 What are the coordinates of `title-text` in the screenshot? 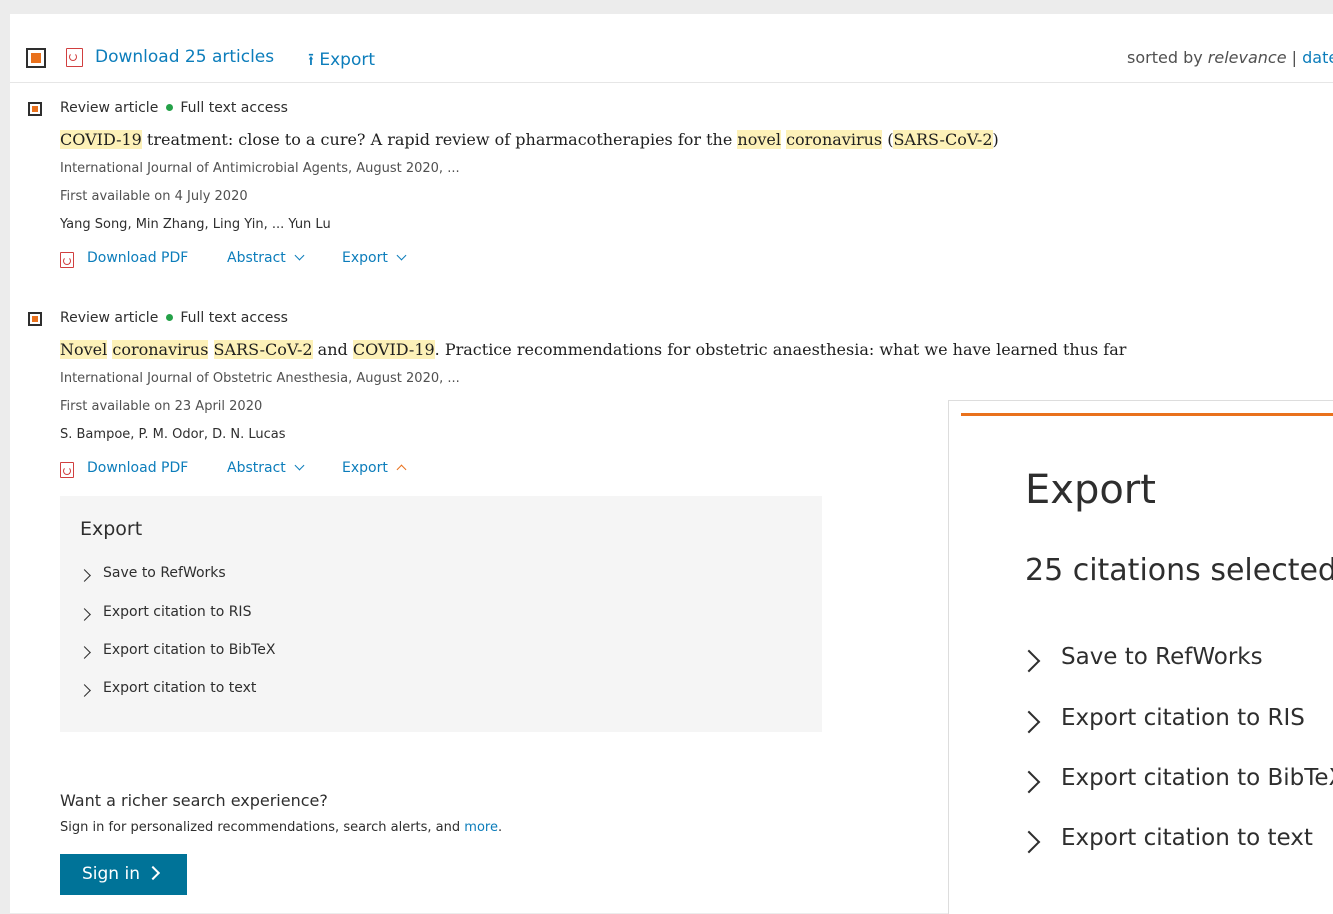 It's located at (210, 349).